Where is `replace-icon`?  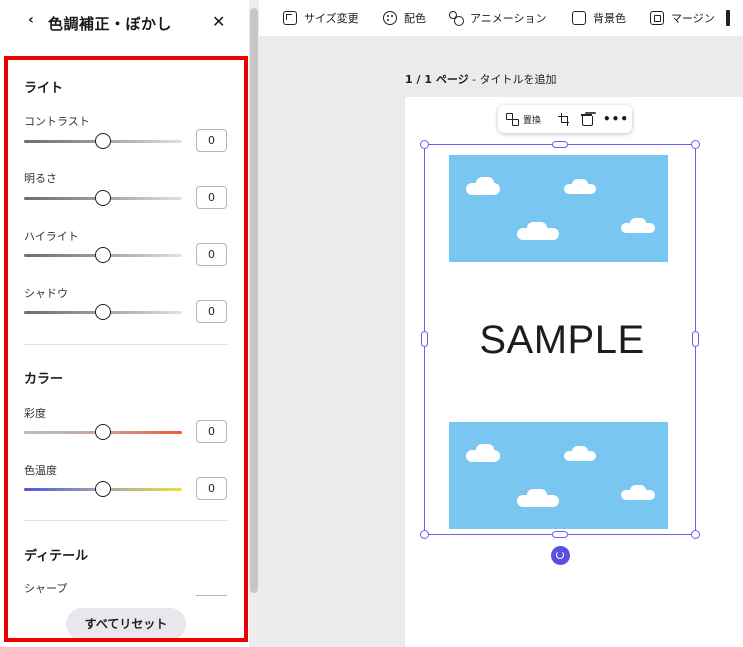
replace-icon is located at coordinates (512, 119).